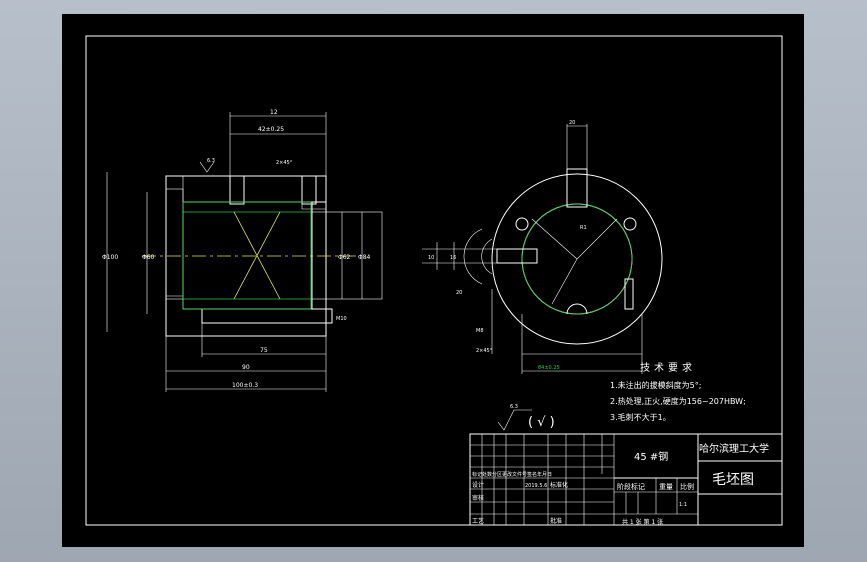 The height and width of the screenshot is (562, 867). I want to click on dim-length-90: 90, so click(246, 367).